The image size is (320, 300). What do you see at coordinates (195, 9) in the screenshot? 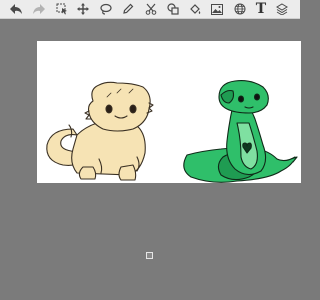
I see `fill-icon` at bounding box center [195, 9].